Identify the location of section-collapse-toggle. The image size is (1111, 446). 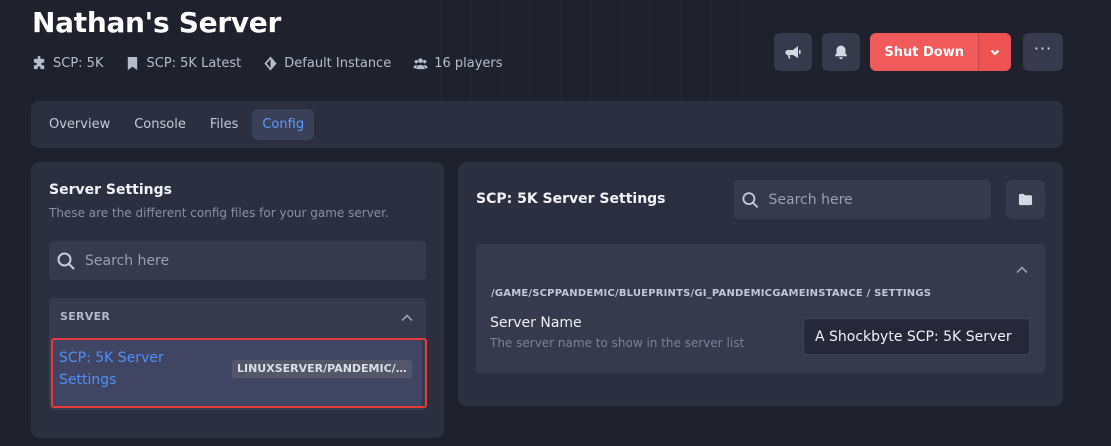
(1022, 271).